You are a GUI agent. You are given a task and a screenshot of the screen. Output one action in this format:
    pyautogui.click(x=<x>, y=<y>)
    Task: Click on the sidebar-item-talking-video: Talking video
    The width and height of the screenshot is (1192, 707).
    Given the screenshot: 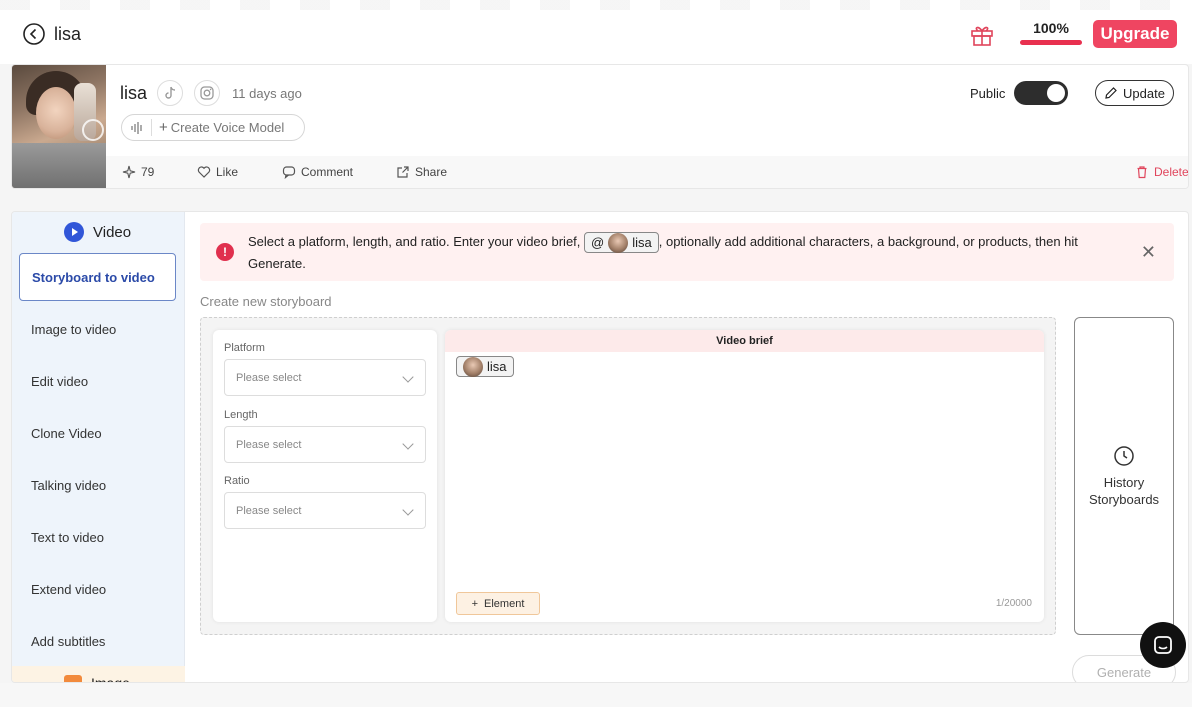 What is the action you would take?
    pyautogui.click(x=97, y=485)
    